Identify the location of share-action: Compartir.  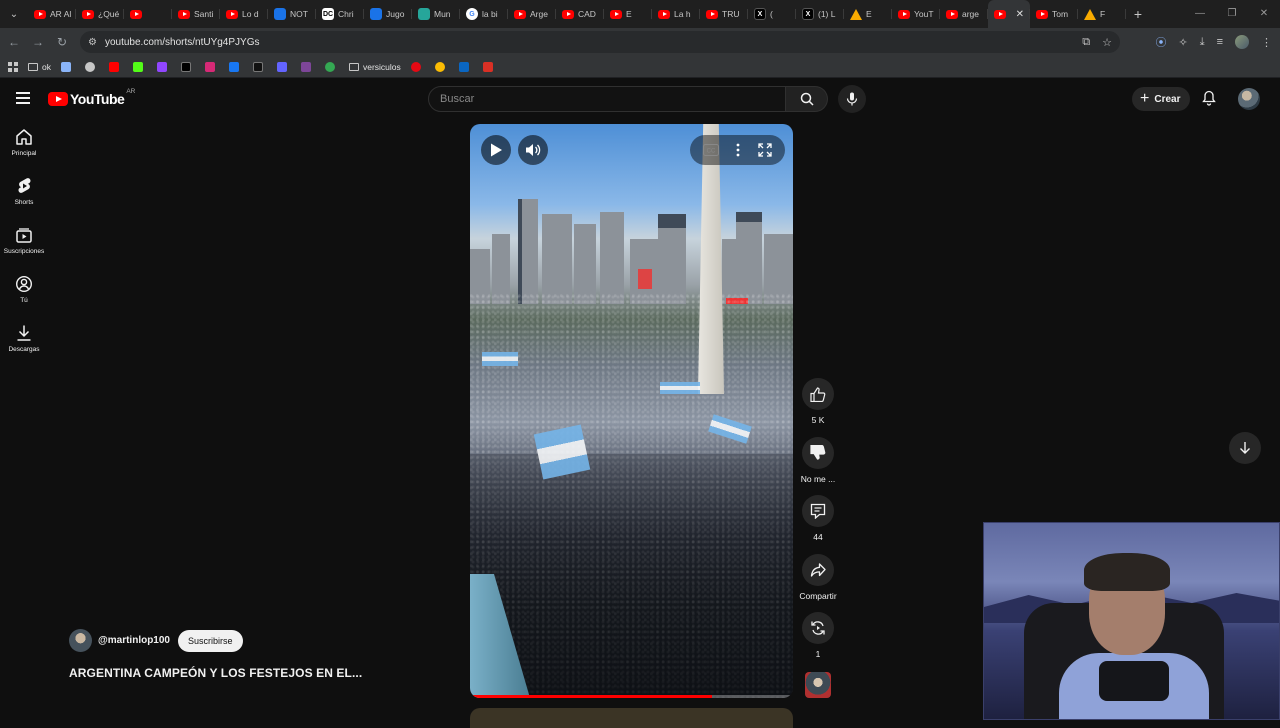
(818, 583).